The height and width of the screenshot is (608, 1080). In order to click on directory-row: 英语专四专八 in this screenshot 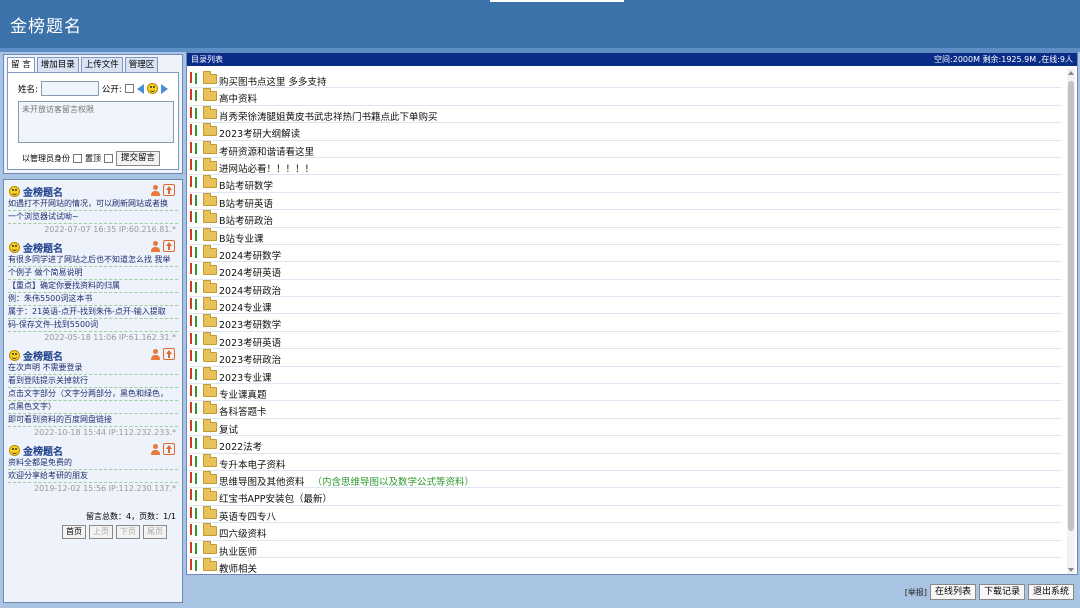, I will do `click(625, 514)`.